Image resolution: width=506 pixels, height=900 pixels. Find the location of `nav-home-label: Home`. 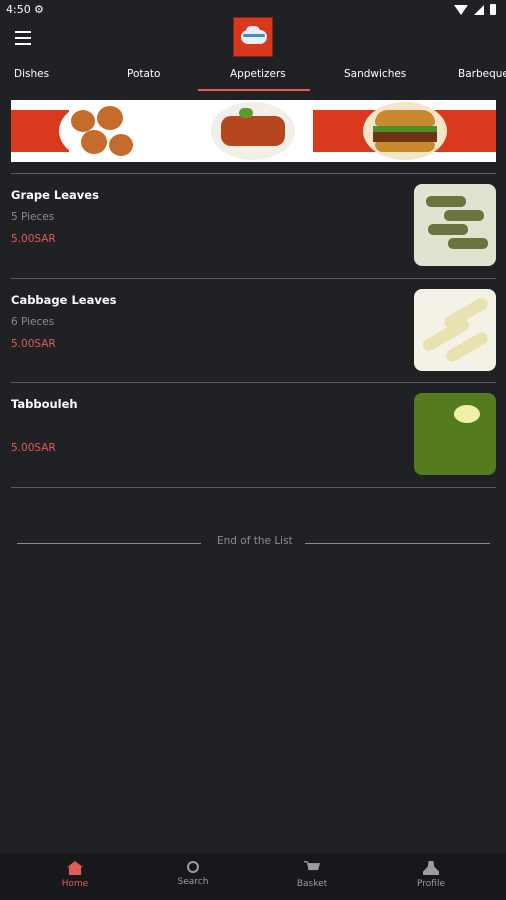

nav-home-label: Home is located at coordinates (75, 884).